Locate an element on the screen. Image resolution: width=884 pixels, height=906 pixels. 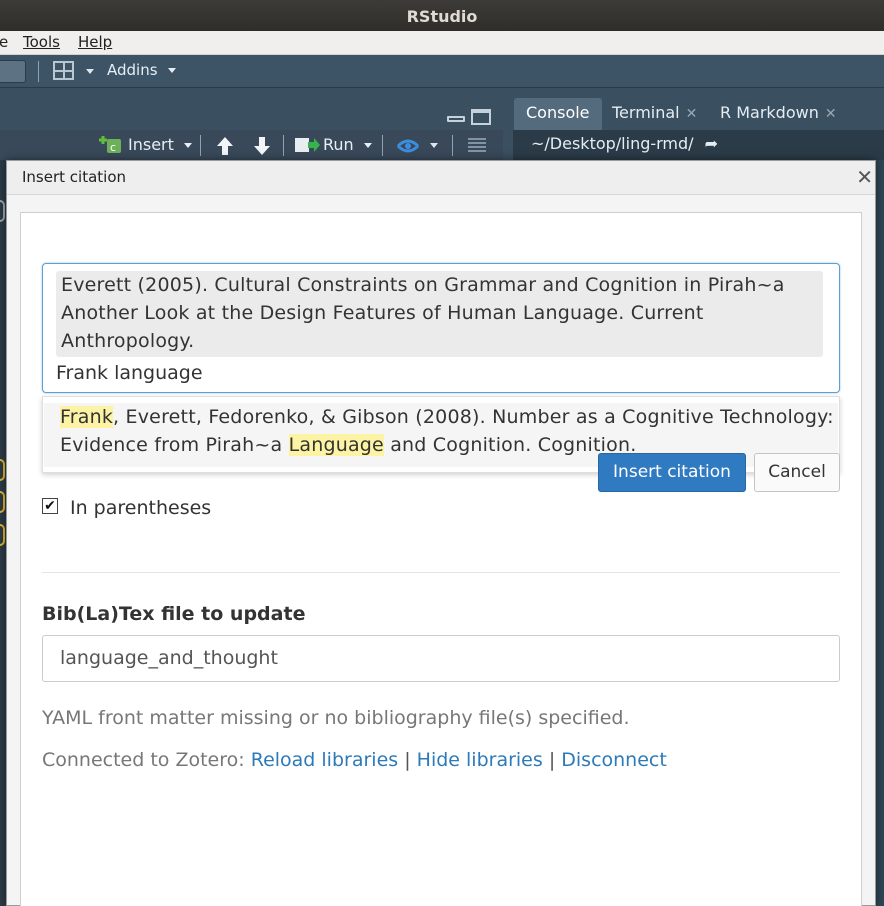
insert-chunk-button: Insert is located at coordinates (160, 144).